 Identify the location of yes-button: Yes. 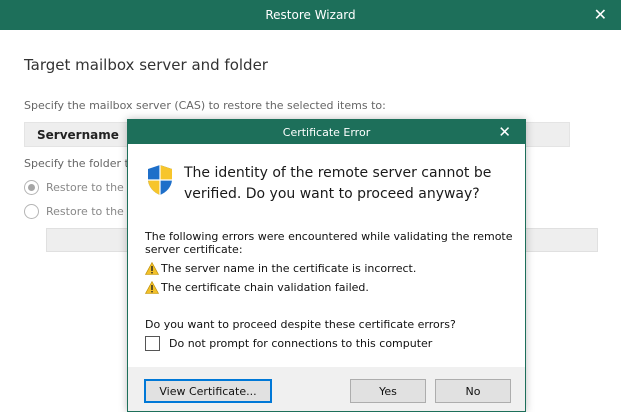
(388, 391).